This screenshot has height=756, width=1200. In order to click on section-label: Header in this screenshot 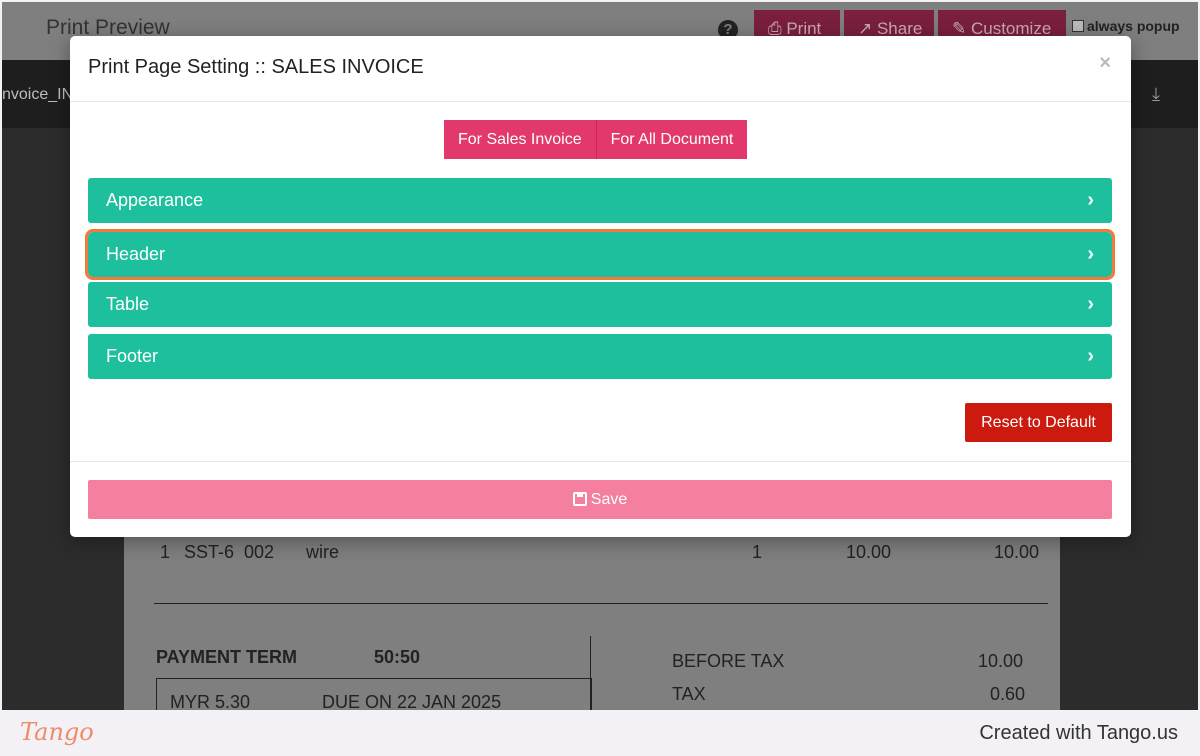, I will do `click(136, 254)`.